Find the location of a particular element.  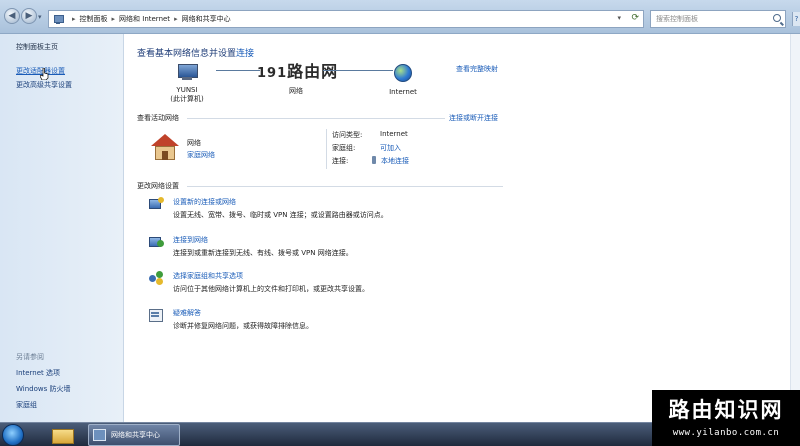

taskbar-active-window: 网络和共享中心 is located at coordinates (134, 435).